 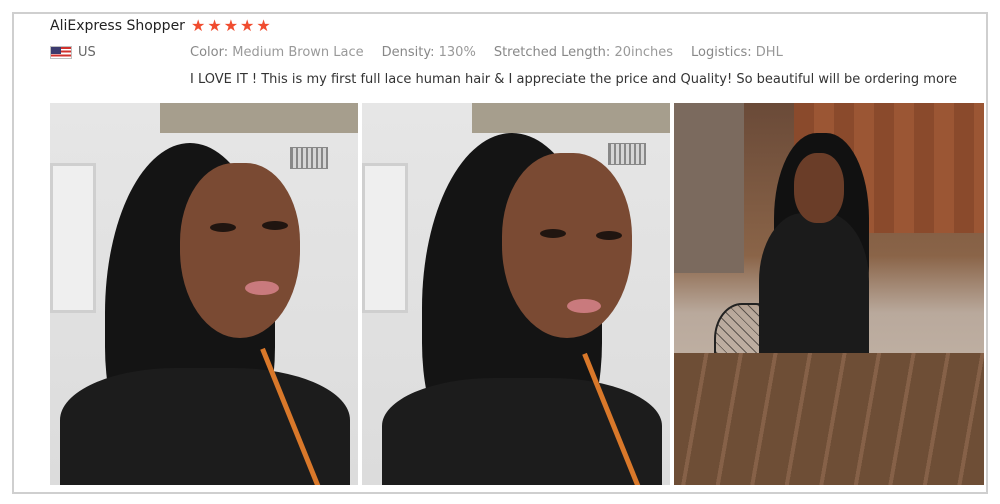 I want to click on attribute-length: Stretched Length: 20inches, so click(x=583, y=52).